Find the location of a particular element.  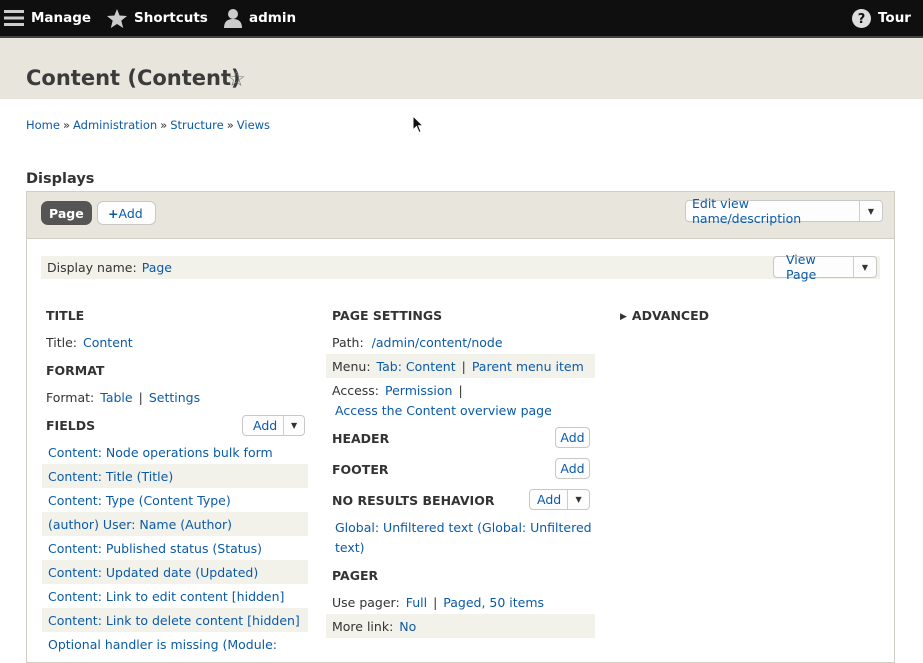

field-item: Content: Updated date (Updated) is located at coordinates (175, 572).